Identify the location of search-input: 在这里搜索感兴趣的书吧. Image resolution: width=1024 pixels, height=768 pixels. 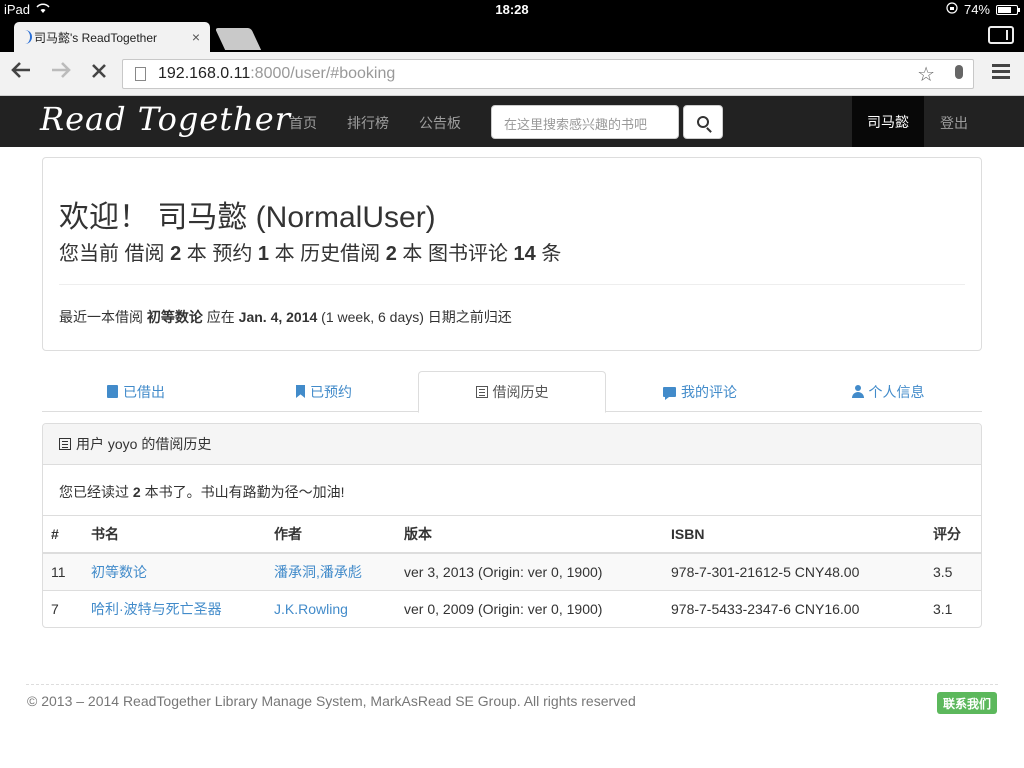
(585, 122).